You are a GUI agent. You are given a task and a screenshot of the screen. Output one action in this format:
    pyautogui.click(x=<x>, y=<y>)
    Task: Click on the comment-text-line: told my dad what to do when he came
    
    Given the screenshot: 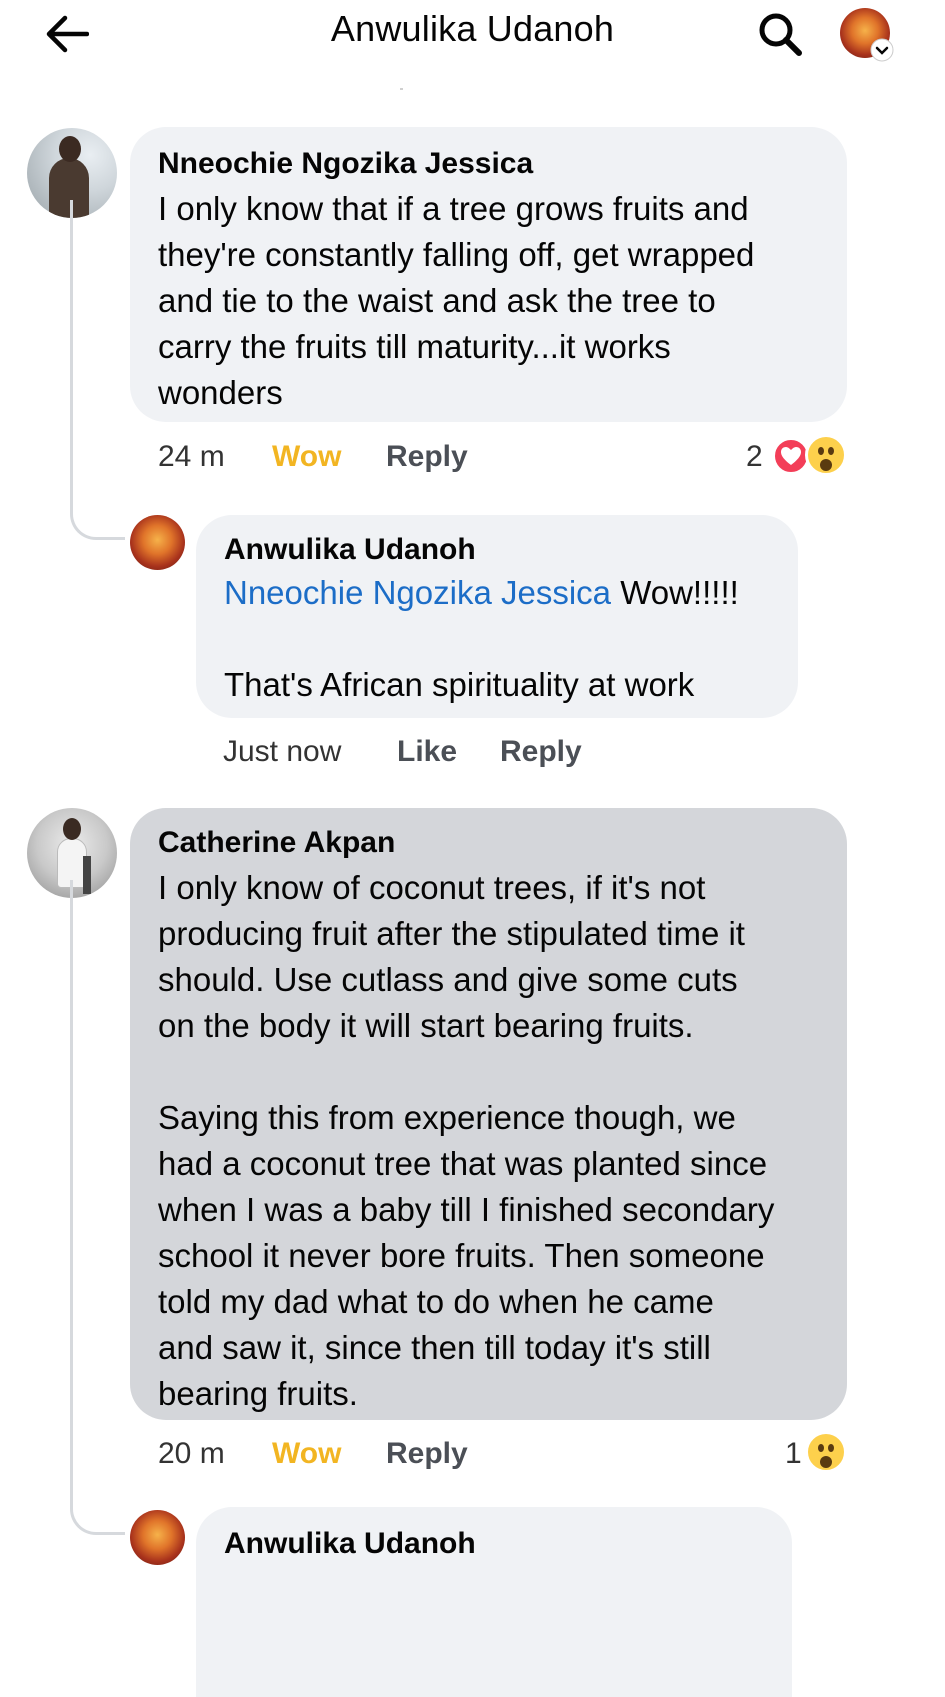 What is the action you would take?
    pyautogui.click(x=436, y=1301)
    